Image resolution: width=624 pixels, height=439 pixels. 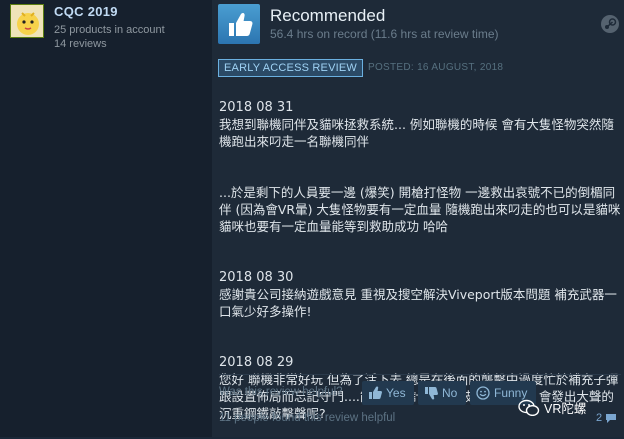 What do you see at coordinates (483, 393) in the screenshot?
I see `smiley-icon` at bounding box center [483, 393].